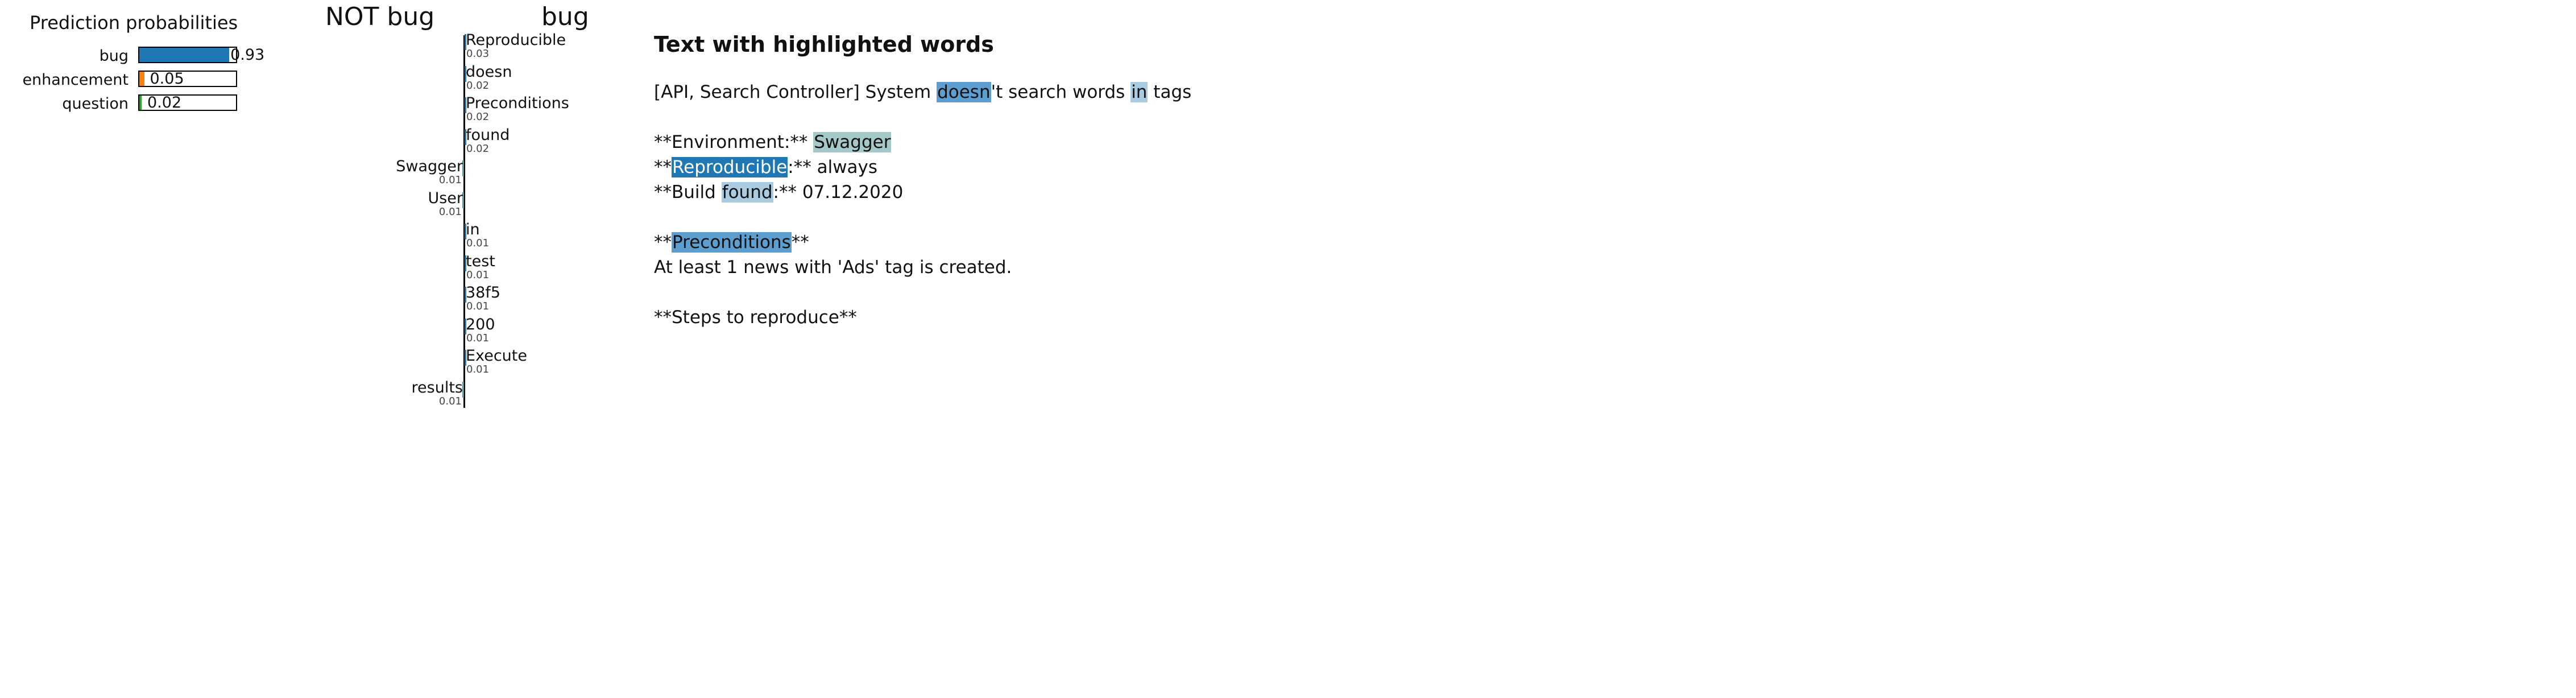 Image resolution: width=2576 pixels, height=698 pixels. I want to click on feature-word-label: in, so click(473, 229).